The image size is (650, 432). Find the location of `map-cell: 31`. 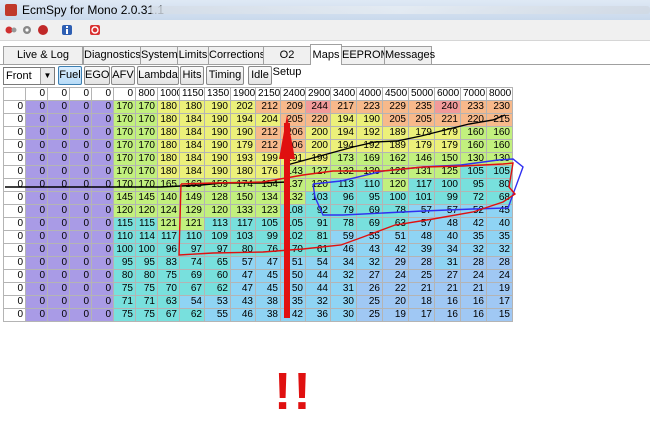

map-cell: 31 is located at coordinates (343, 289).